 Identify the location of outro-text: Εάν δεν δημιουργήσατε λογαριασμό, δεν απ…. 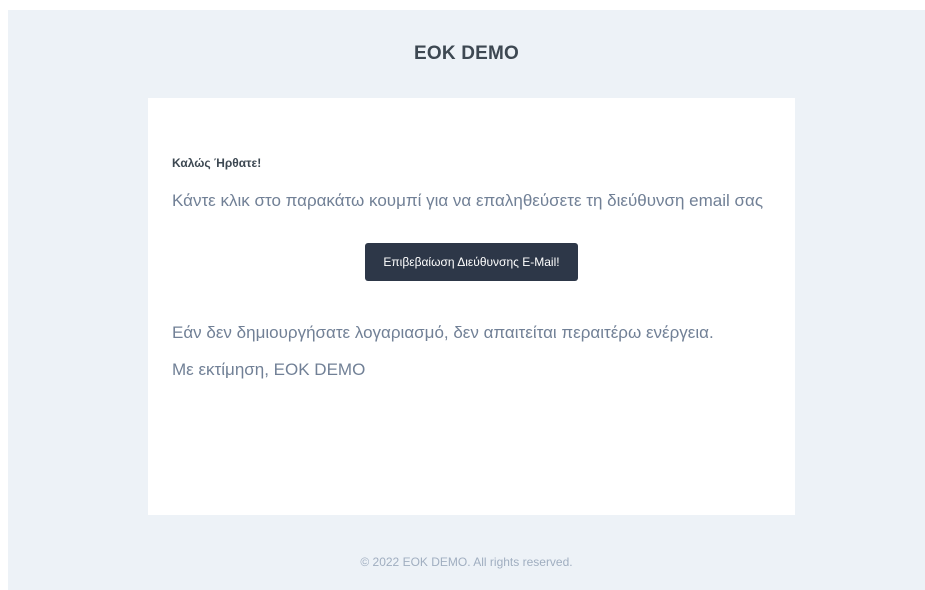
(443, 332).